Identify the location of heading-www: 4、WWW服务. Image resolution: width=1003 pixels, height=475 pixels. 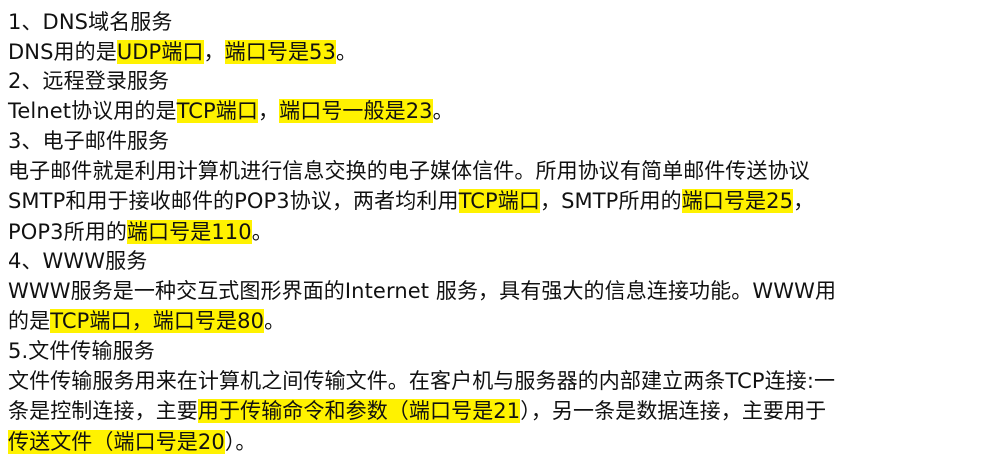
(505, 261).